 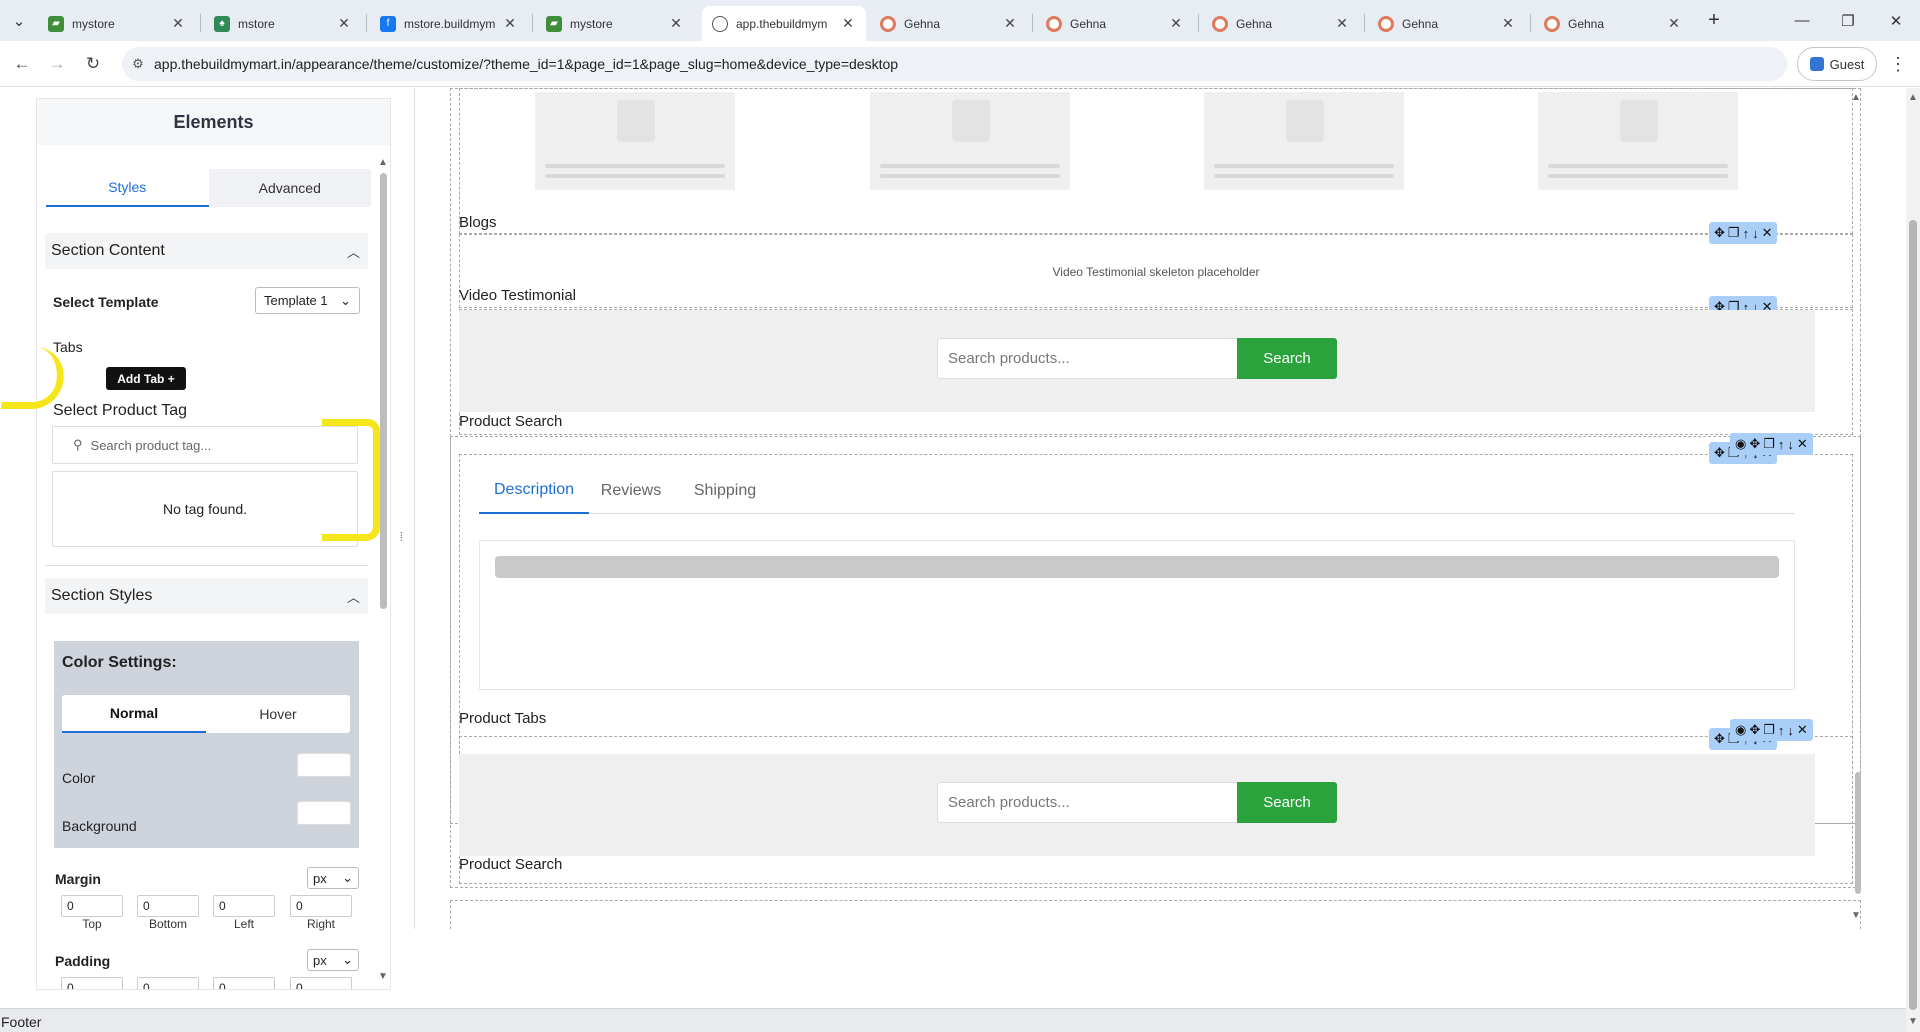 What do you see at coordinates (1638, 176) in the screenshot?
I see `text-line` at bounding box center [1638, 176].